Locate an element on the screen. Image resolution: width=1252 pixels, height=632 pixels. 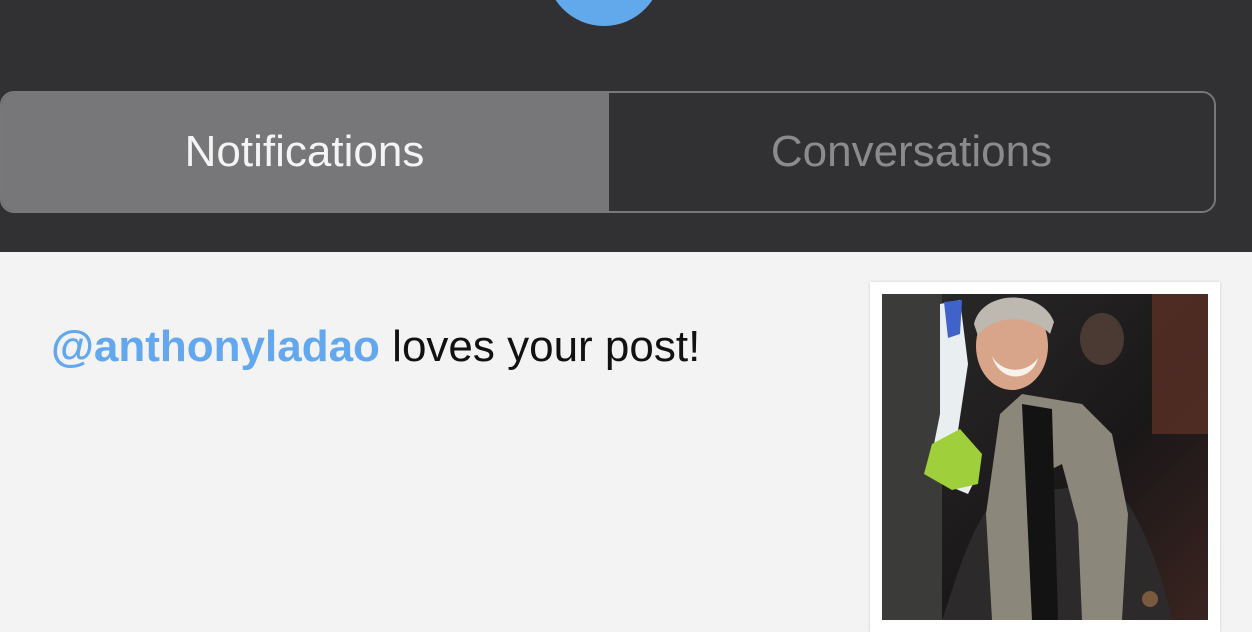
tab-conversations-label: Conversations is located at coordinates (911, 151).